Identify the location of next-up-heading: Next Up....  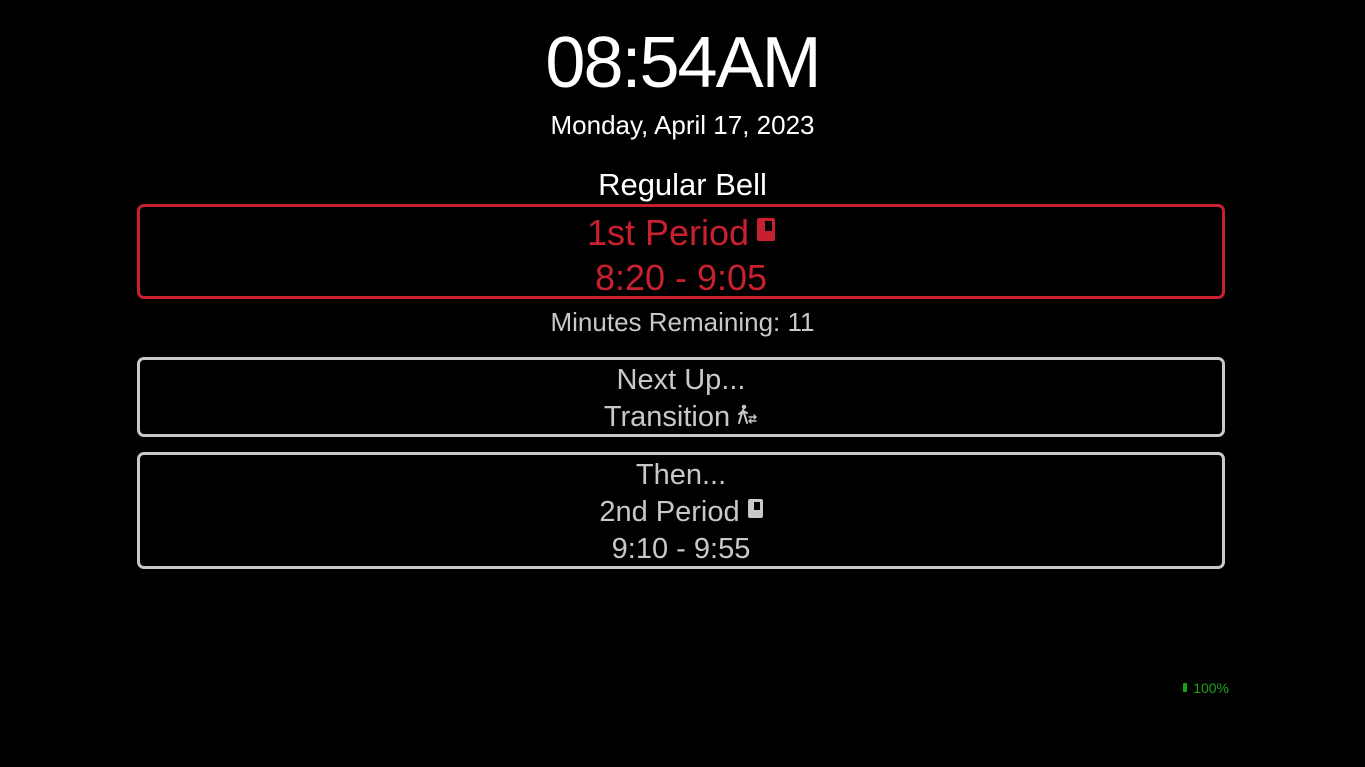
(681, 380).